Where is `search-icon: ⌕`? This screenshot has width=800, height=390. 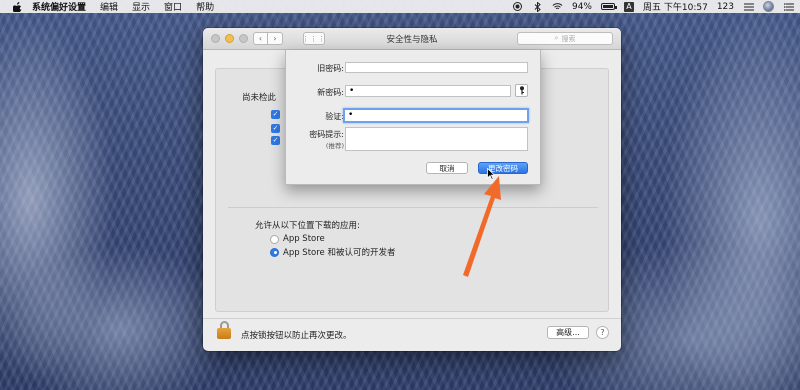 search-icon: ⌕ is located at coordinates (556, 38).